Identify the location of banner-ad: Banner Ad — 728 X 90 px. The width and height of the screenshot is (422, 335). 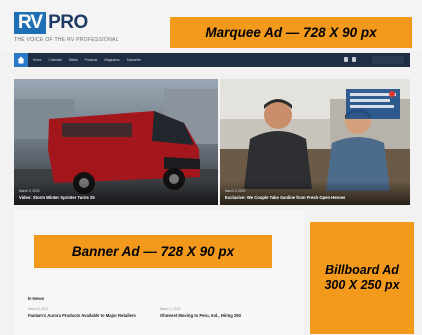
(153, 251).